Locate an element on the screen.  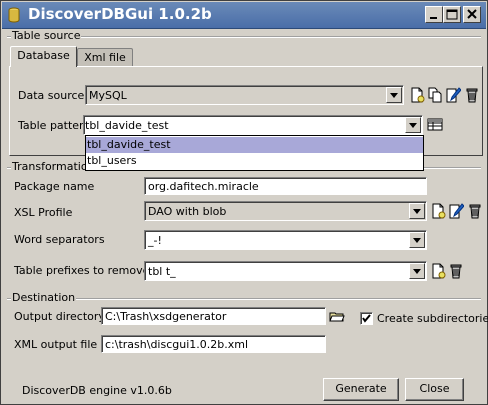
delete-prefix-button is located at coordinates (456, 271).